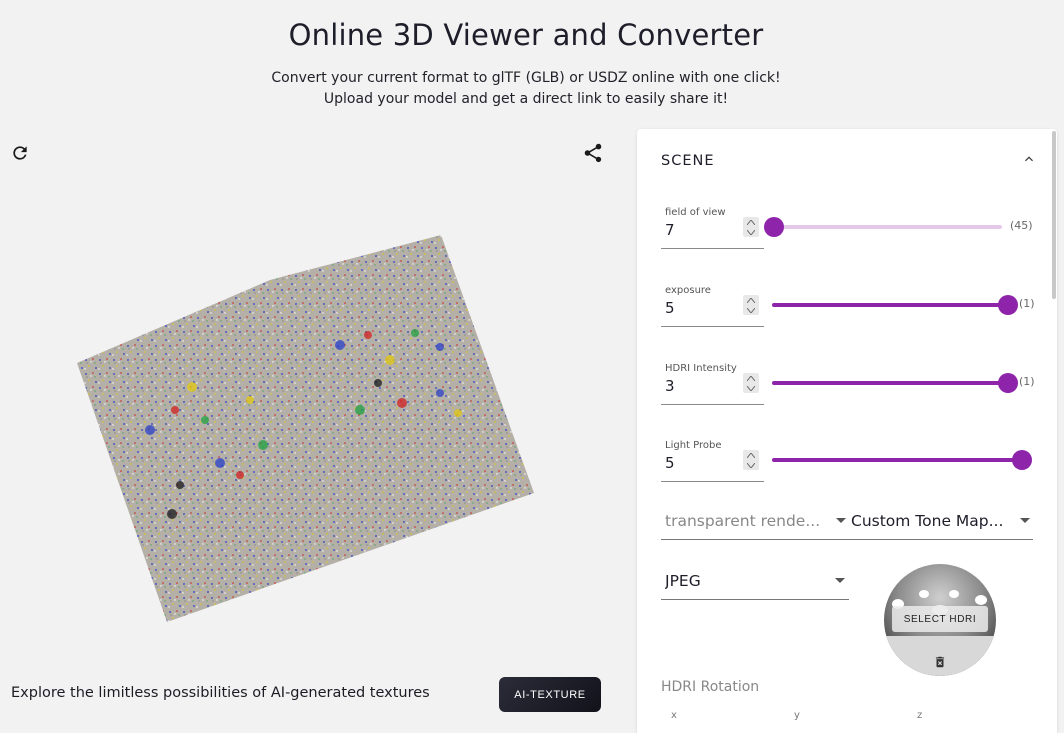  I want to click on ai-texture-button: AI-TEXTURE, so click(550, 694).